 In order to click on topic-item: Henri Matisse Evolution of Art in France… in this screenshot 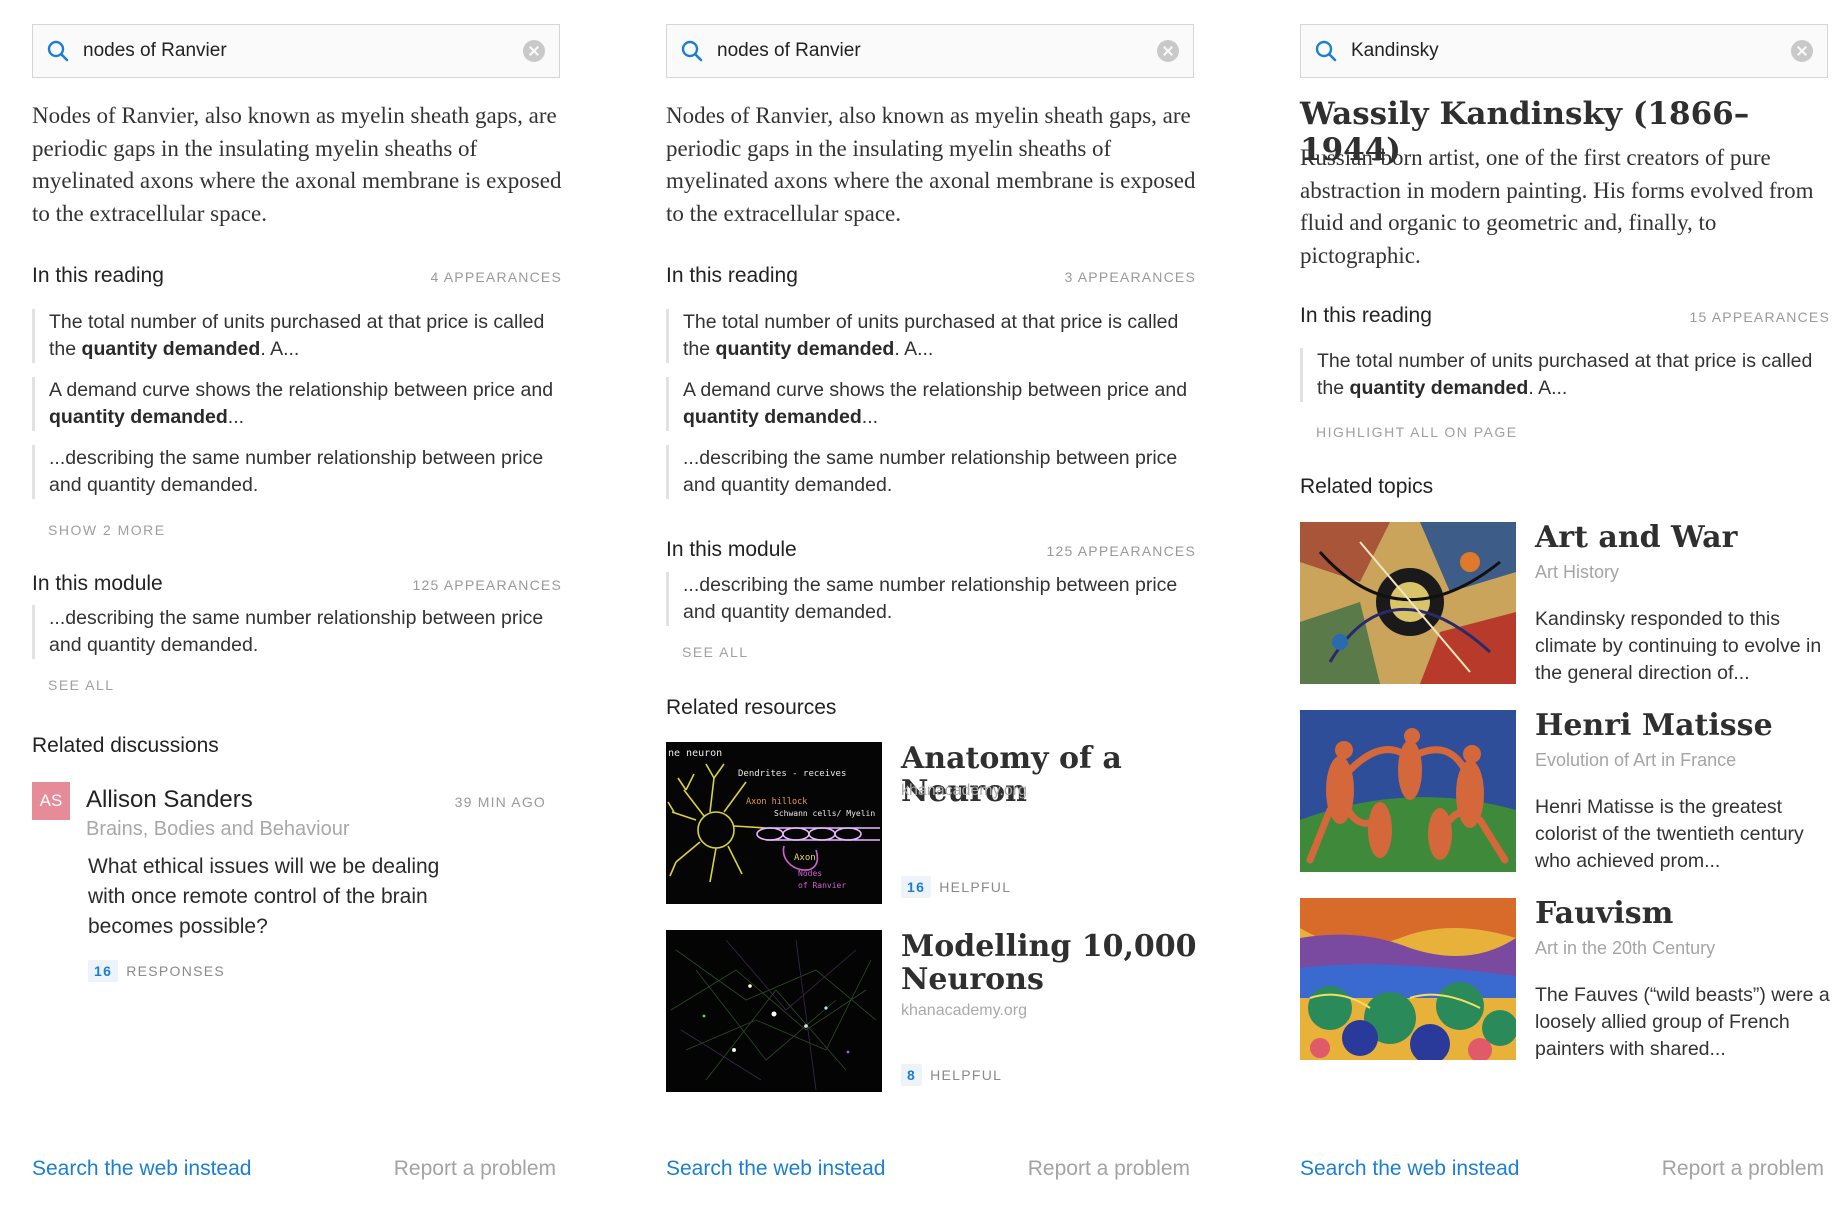, I will do `click(1565, 792)`.